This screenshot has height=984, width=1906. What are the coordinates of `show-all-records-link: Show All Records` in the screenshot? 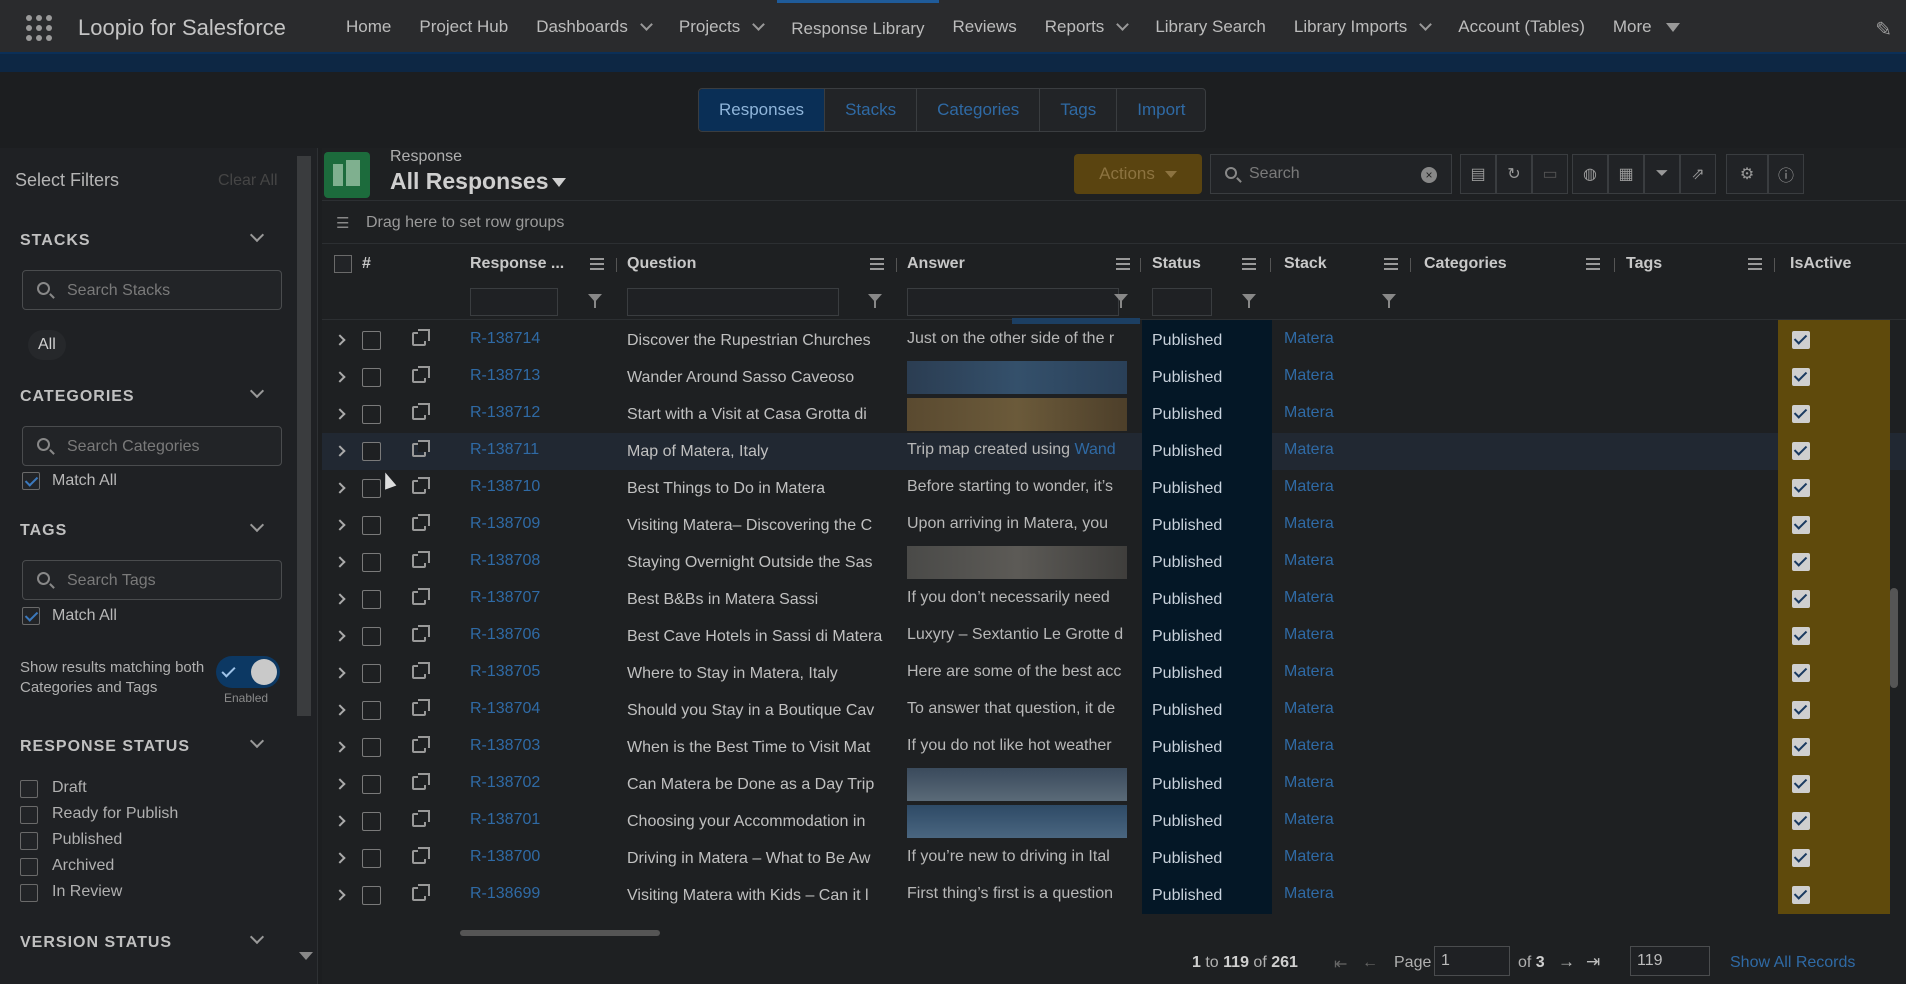 It's located at (1792, 963).